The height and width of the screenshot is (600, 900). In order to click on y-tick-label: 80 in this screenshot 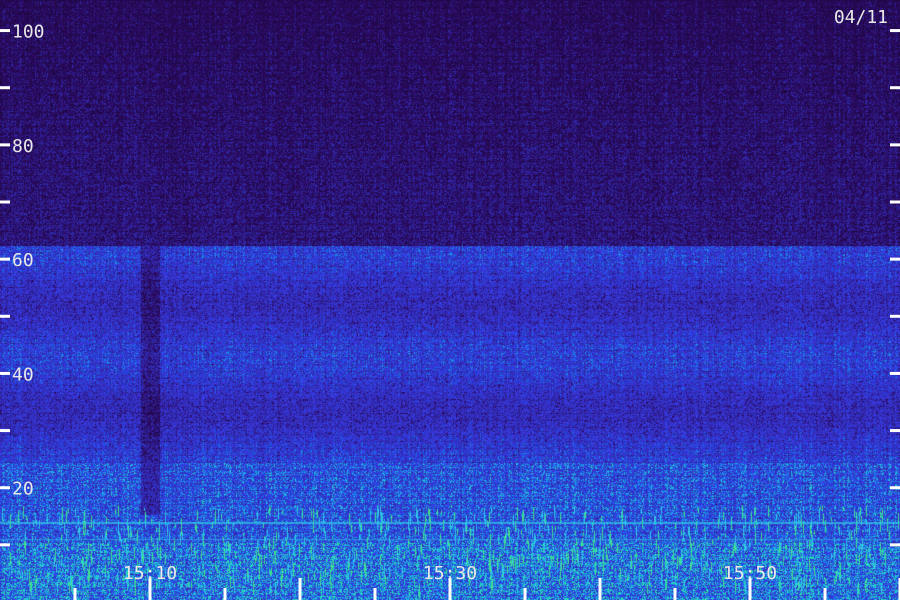, I will do `click(23, 146)`.